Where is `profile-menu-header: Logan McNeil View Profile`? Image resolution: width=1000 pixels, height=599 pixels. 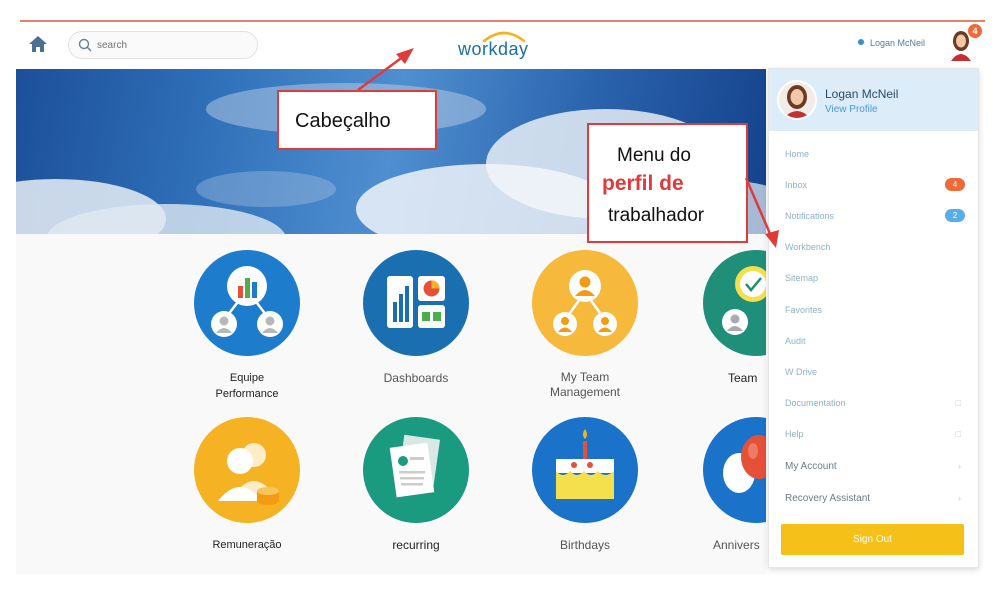 profile-menu-header: Logan McNeil View Profile is located at coordinates (873, 100).